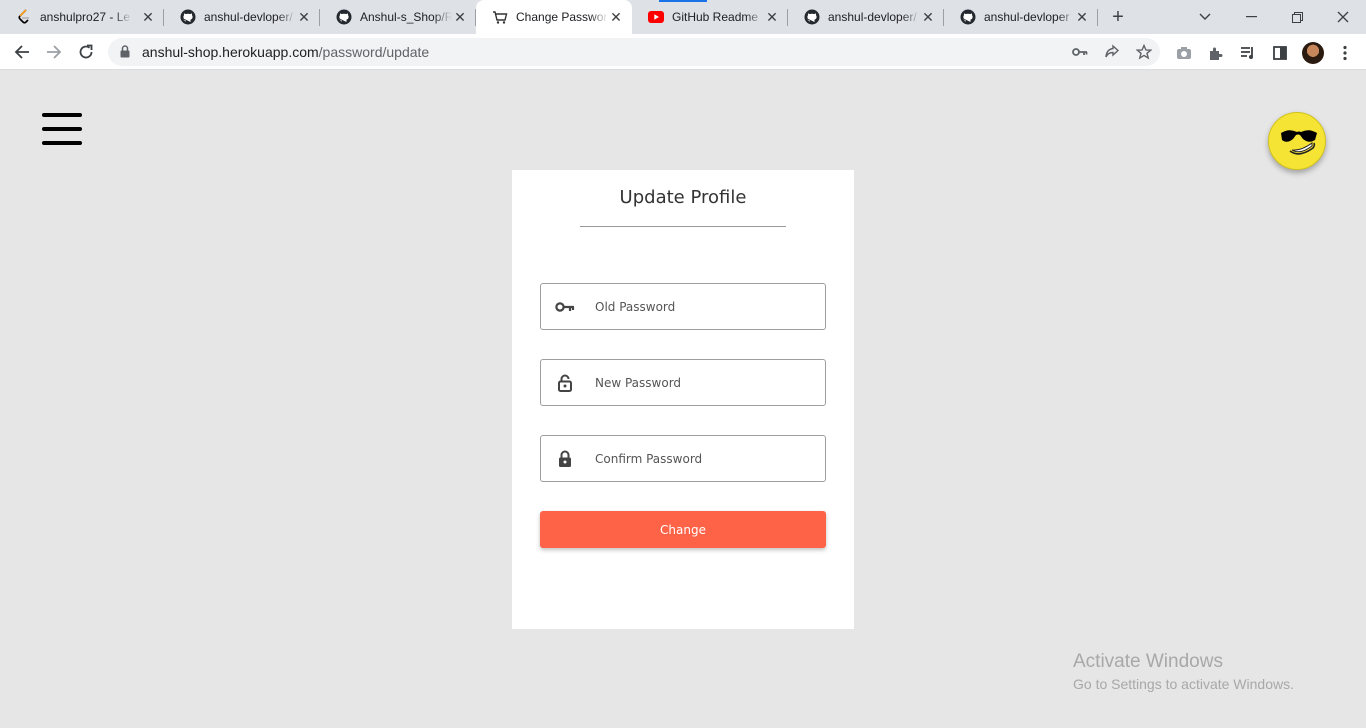  What do you see at coordinates (565, 383) in the screenshot?
I see `lock-open-icon` at bounding box center [565, 383].